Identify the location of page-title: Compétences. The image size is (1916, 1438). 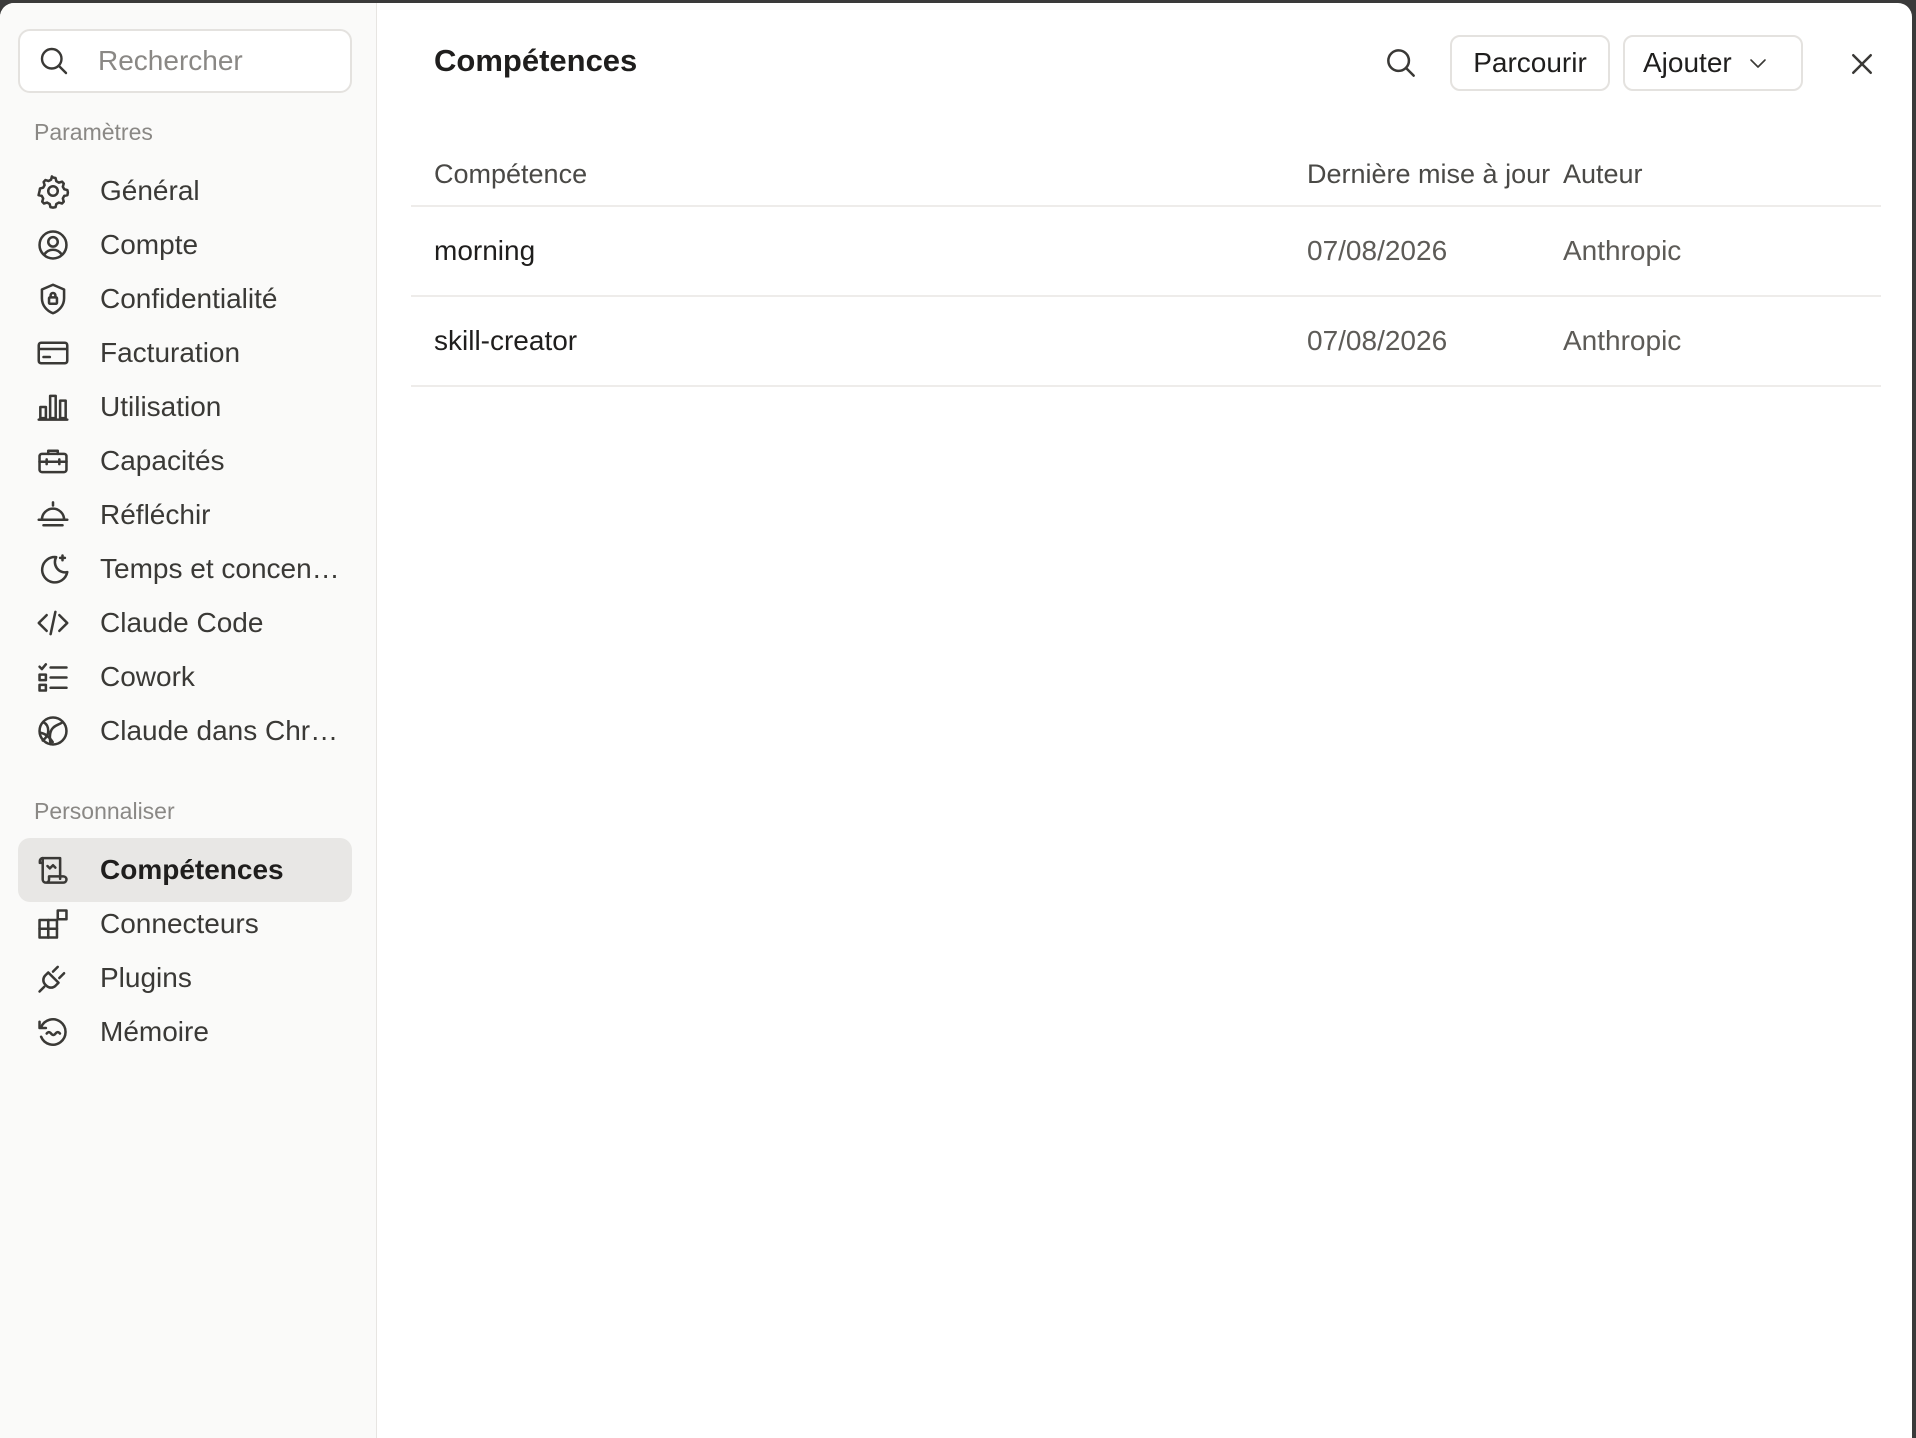
(536, 60).